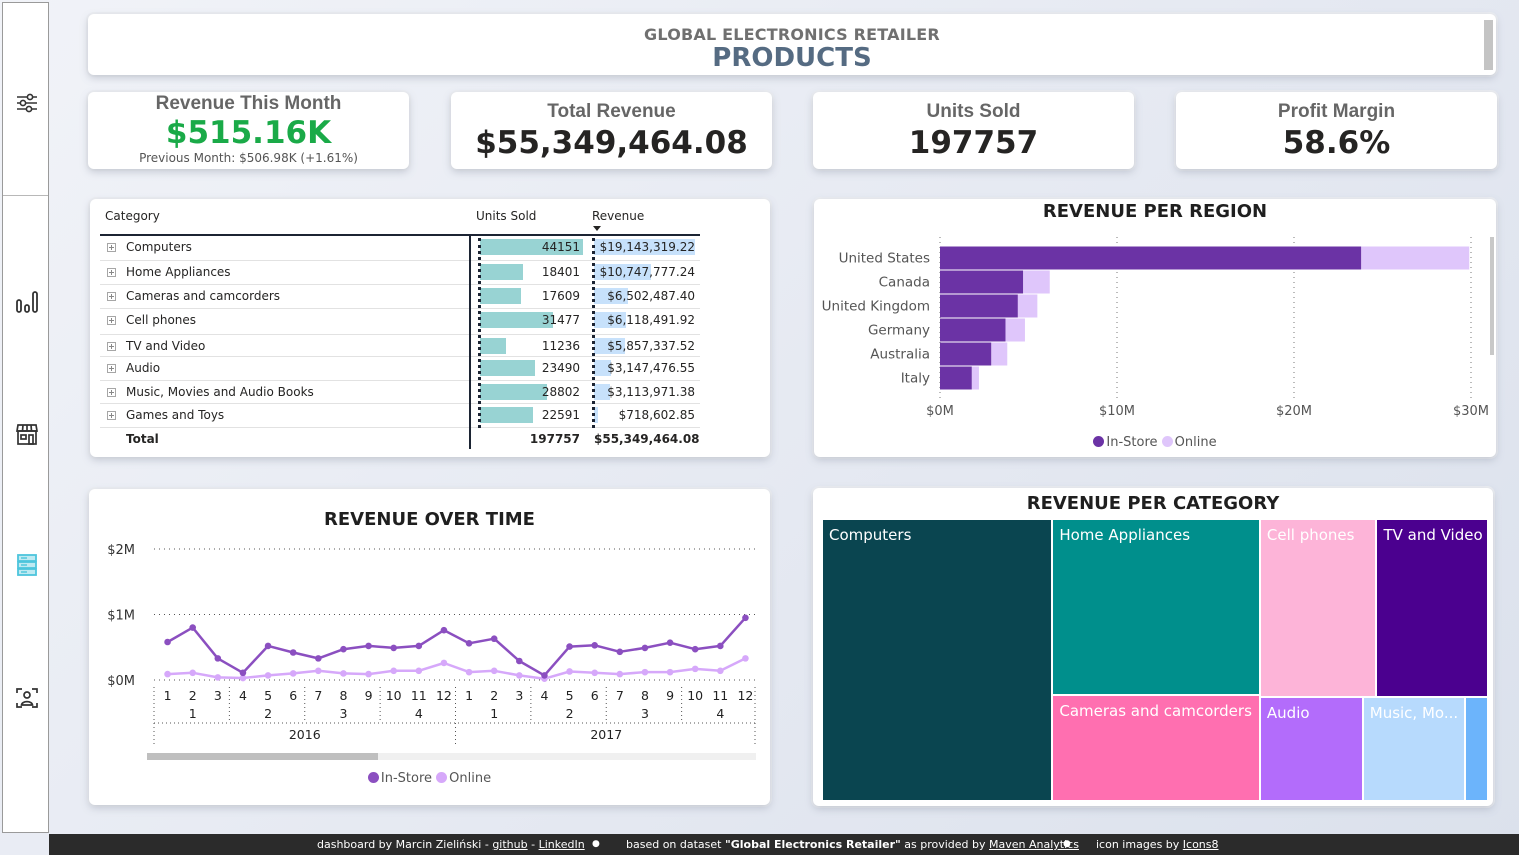  Describe the element at coordinates (25, 417) in the screenshot. I see `navigation-sidebar` at that location.